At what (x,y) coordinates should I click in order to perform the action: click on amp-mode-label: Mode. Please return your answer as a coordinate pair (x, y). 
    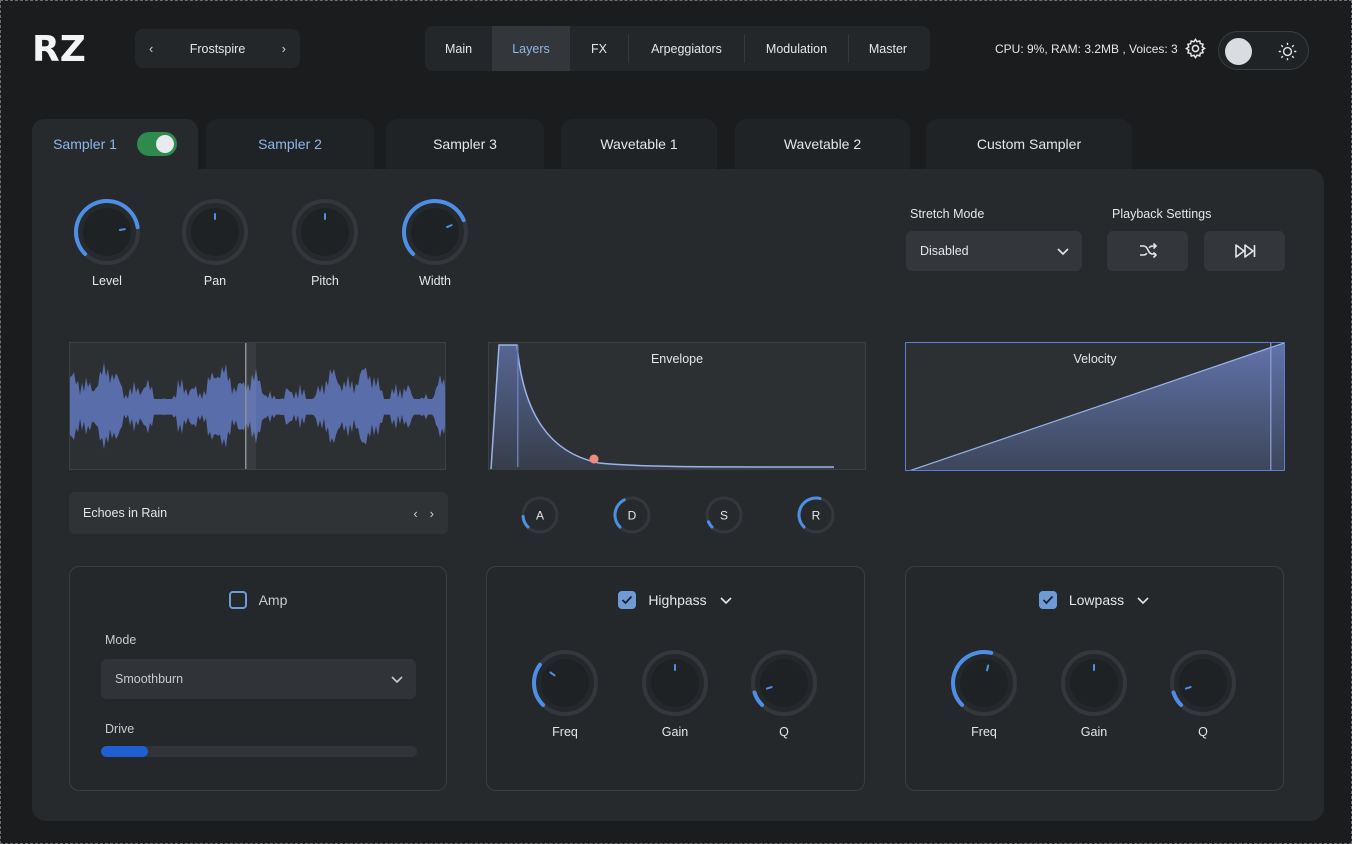
    Looking at the image, I should click on (121, 640).